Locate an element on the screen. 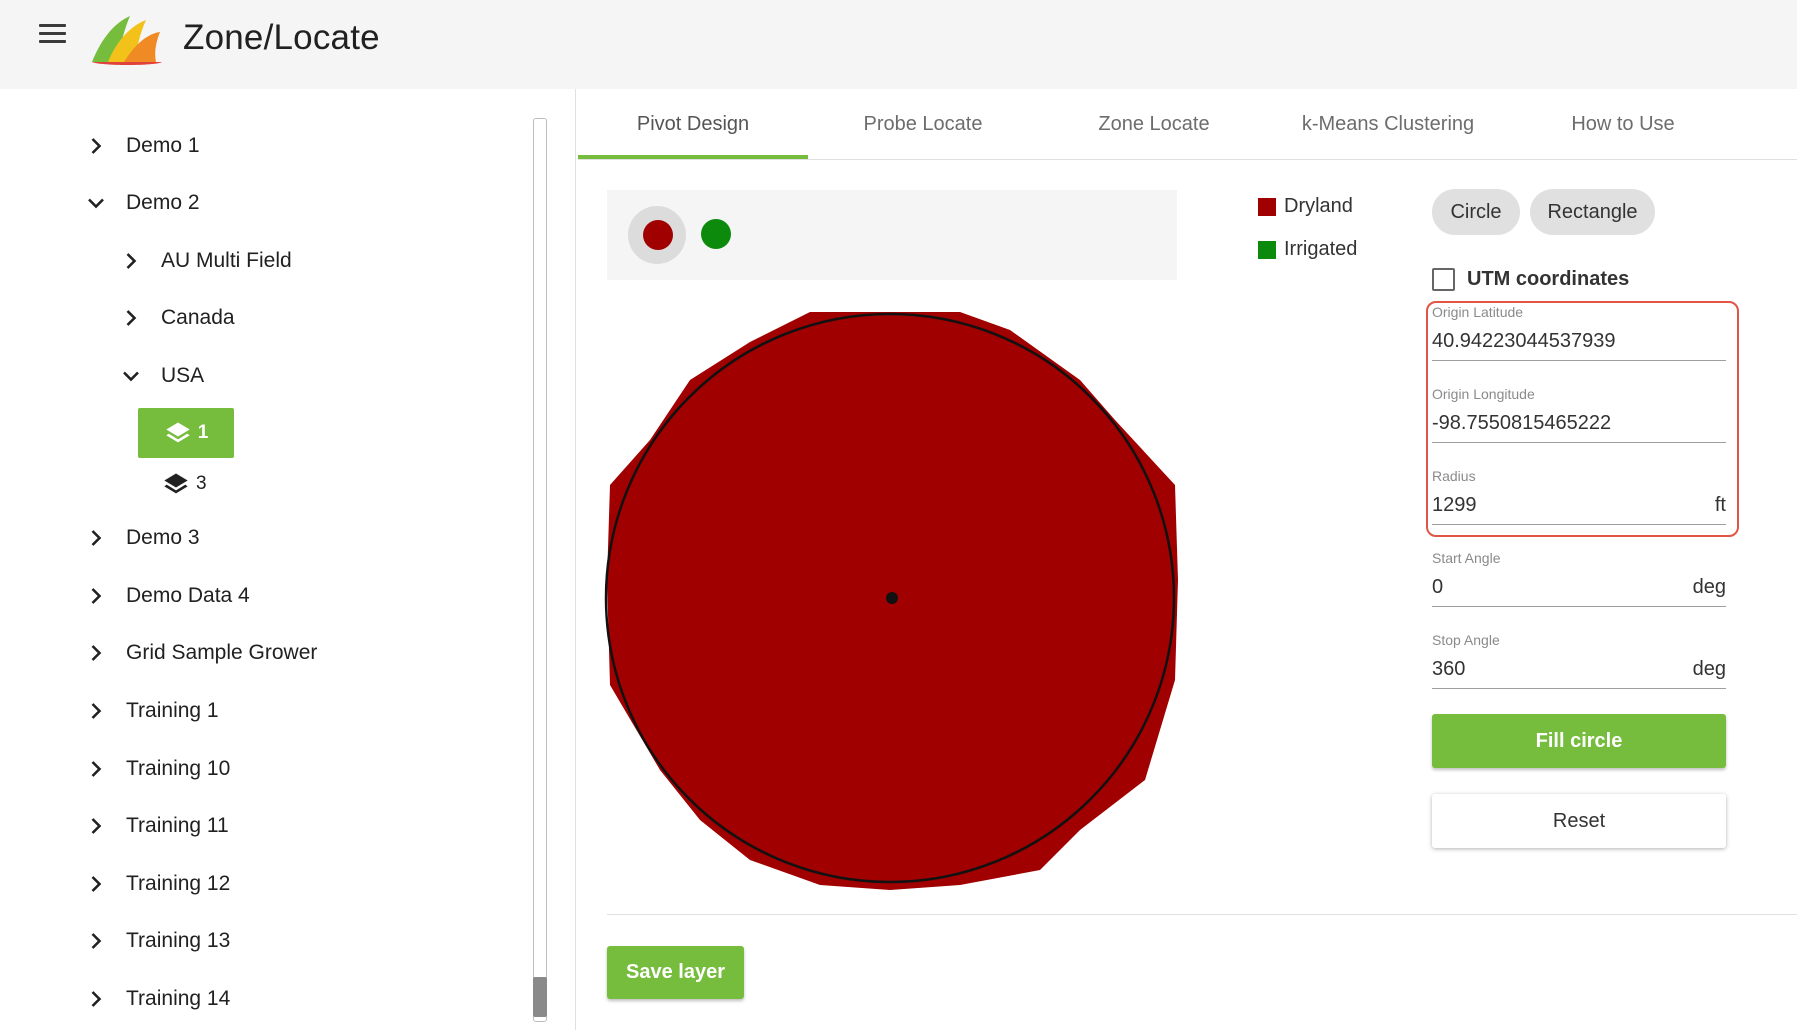 The height and width of the screenshot is (1030, 1797). legend-label: Irrigated is located at coordinates (1321, 249).